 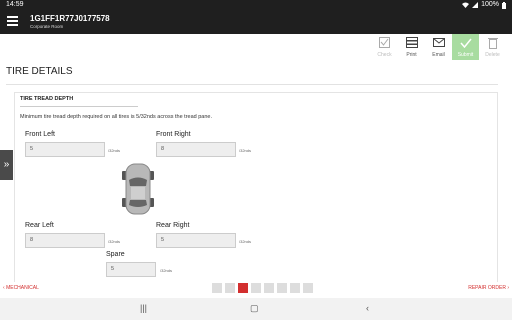 I want to click on check-button: Check, so click(x=384, y=47).